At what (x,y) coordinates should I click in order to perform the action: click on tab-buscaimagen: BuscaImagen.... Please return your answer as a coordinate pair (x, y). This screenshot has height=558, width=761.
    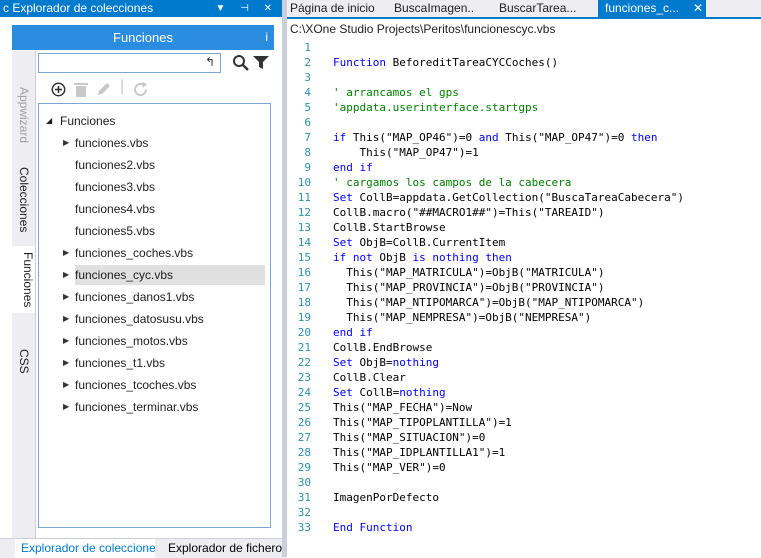
    Looking at the image, I should click on (434, 8).